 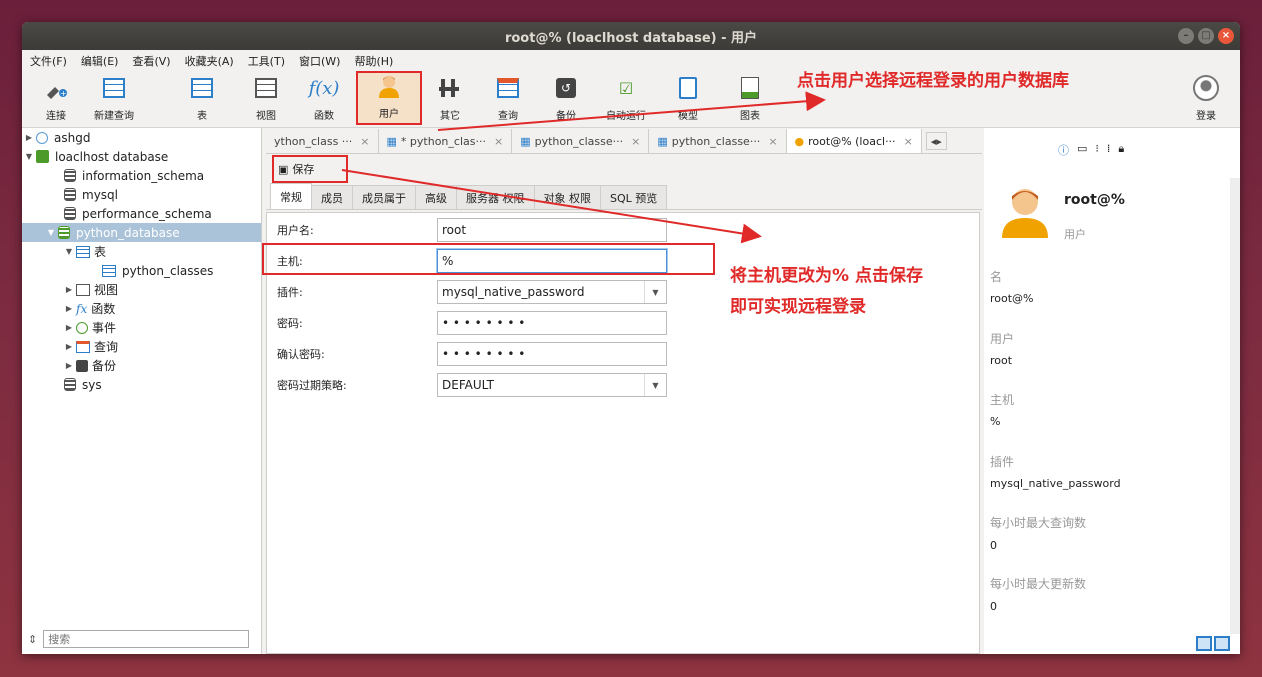 What do you see at coordinates (583, 167) in the screenshot?
I see `annotation-arrows` at bounding box center [583, 167].